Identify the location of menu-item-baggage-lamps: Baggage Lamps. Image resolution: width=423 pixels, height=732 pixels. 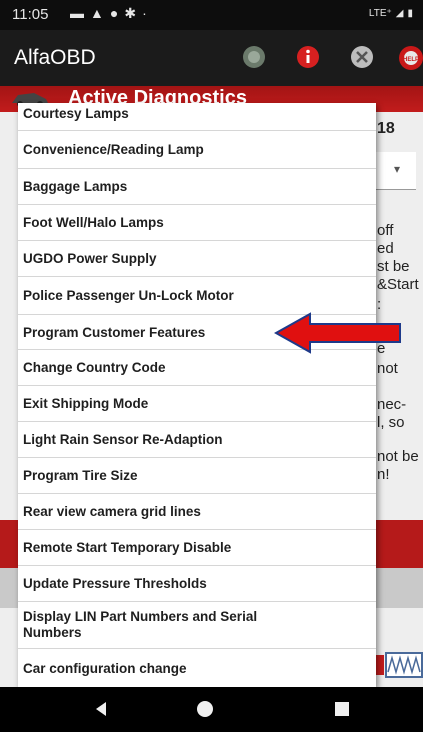
(197, 187).